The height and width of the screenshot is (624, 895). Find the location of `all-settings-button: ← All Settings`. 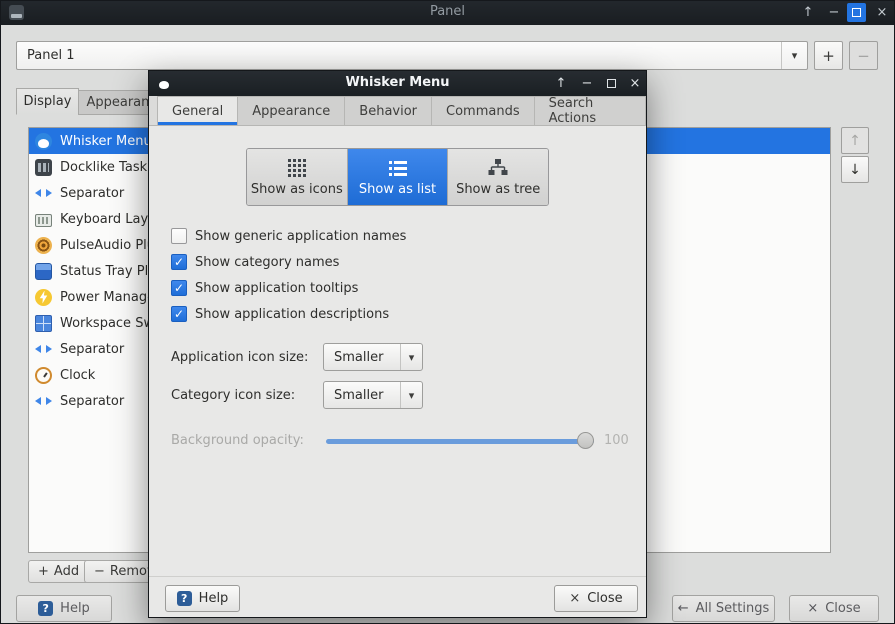

all-settings-button: ← All Settings is located at coordinates (723, 608).